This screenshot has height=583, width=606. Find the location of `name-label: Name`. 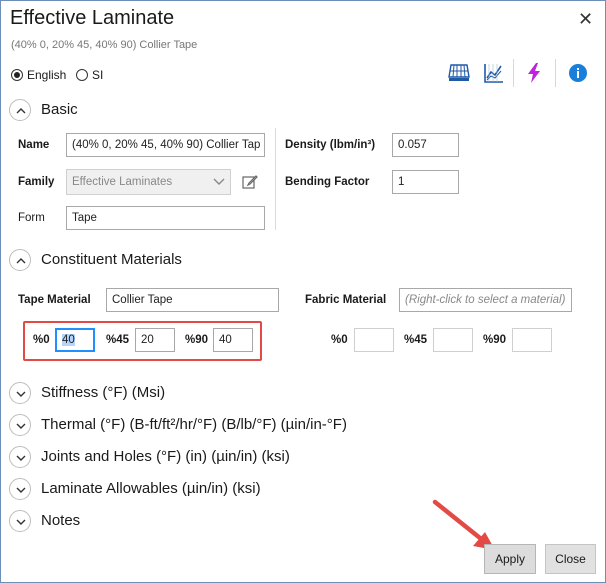

name-label: Name is located at coordinates (34, 145).